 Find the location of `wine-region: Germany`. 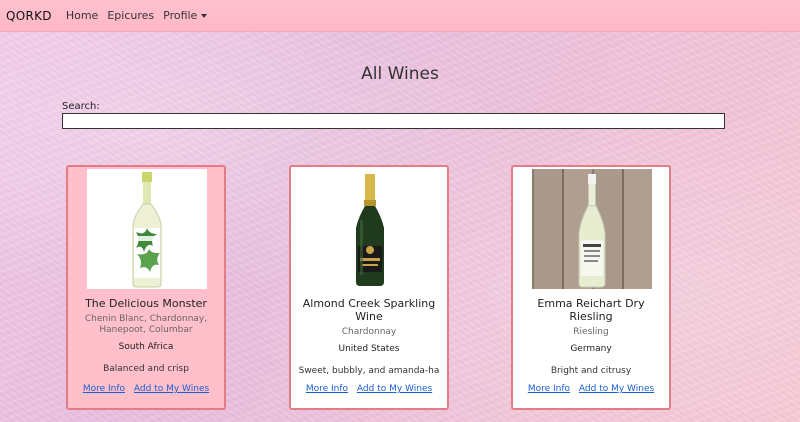

wine-region: Germany is located at coordinates (591, 349).